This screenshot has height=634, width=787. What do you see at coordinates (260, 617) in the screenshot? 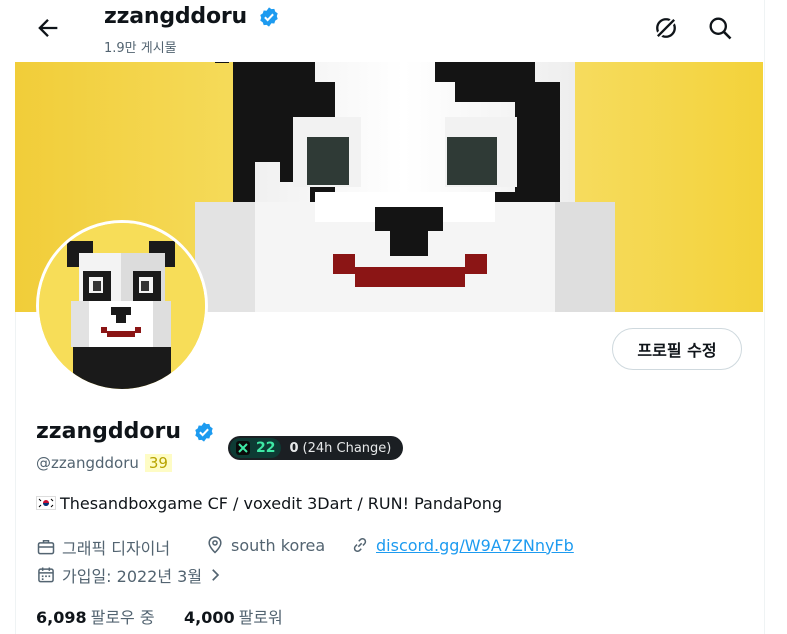
I see `followers-label: 팔로워` at bounding box center [260, 617].